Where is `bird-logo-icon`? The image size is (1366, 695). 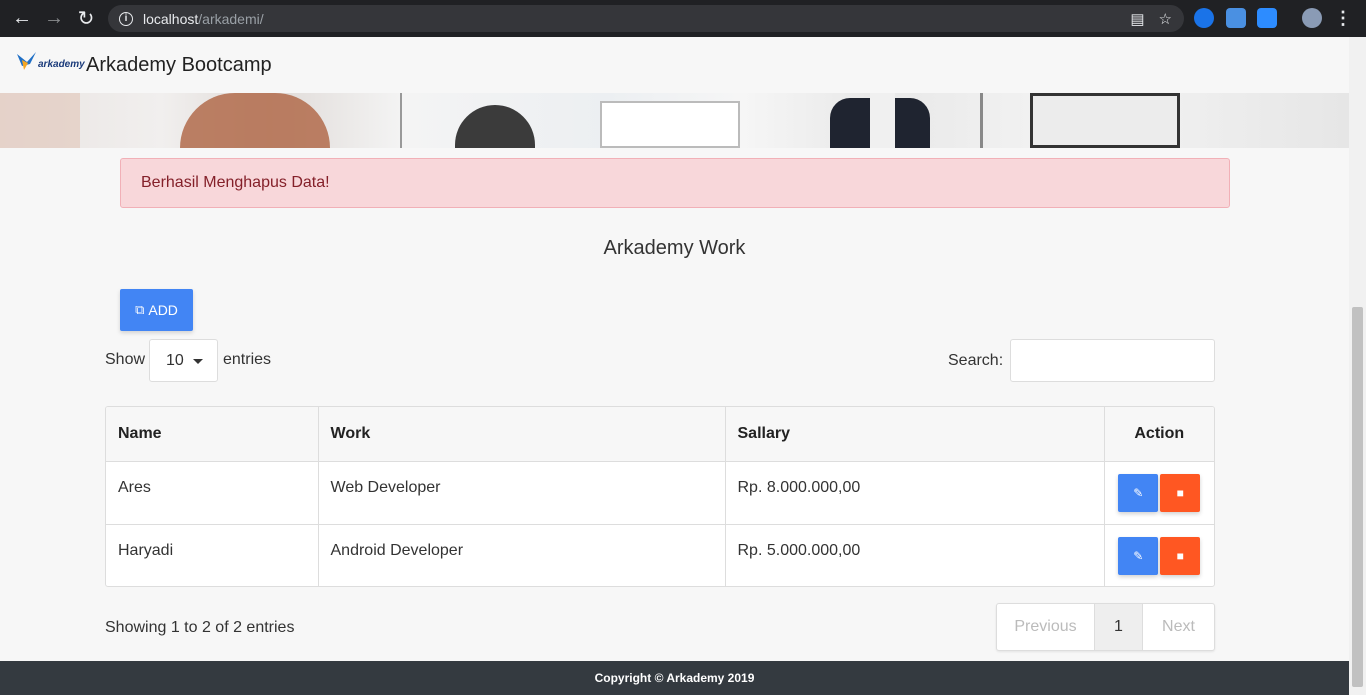 bird-logo-icon is located at coordinates (26, 61).